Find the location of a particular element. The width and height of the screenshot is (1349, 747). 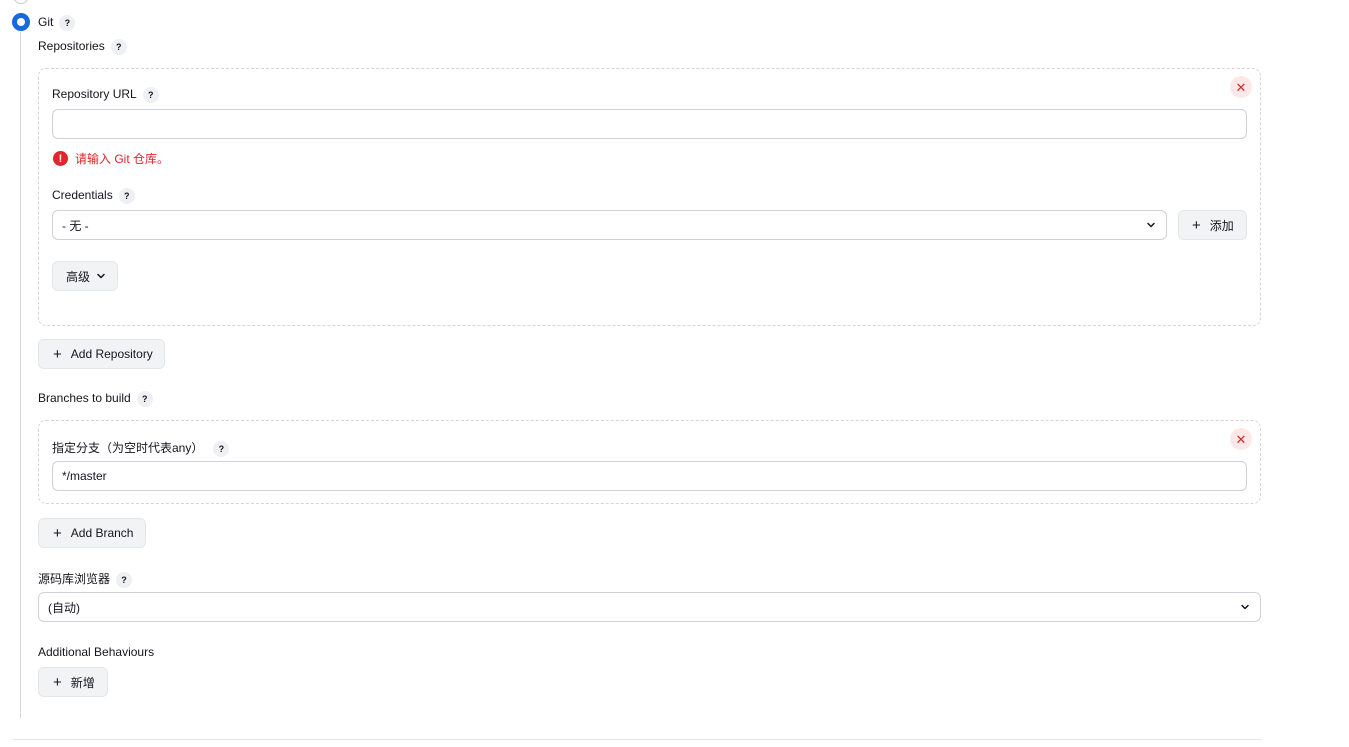

remove-repository-button: ✕ is located at coordinates (1241, 87).